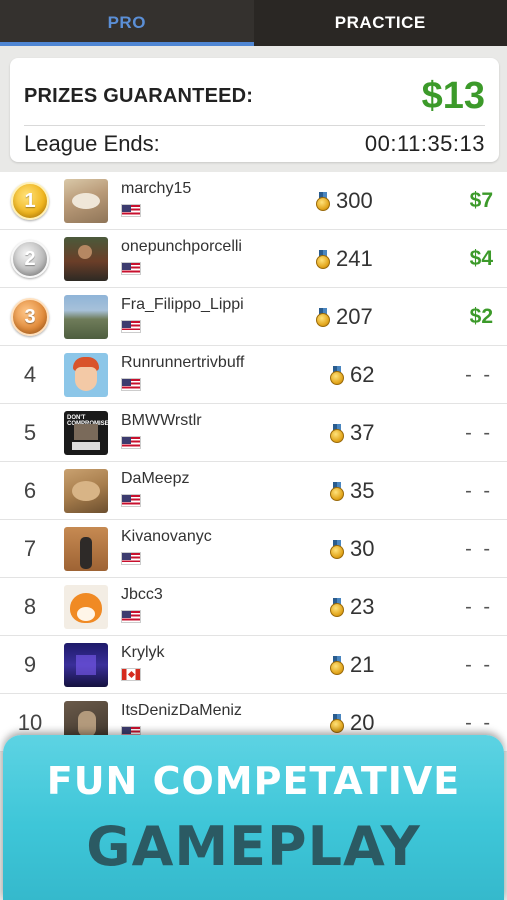 Image resolution: width=507 pixels, height=900 pixels. Describe the element at coordinates (30, 548) in the screenshot. I see `rank-number: 7` at that location.